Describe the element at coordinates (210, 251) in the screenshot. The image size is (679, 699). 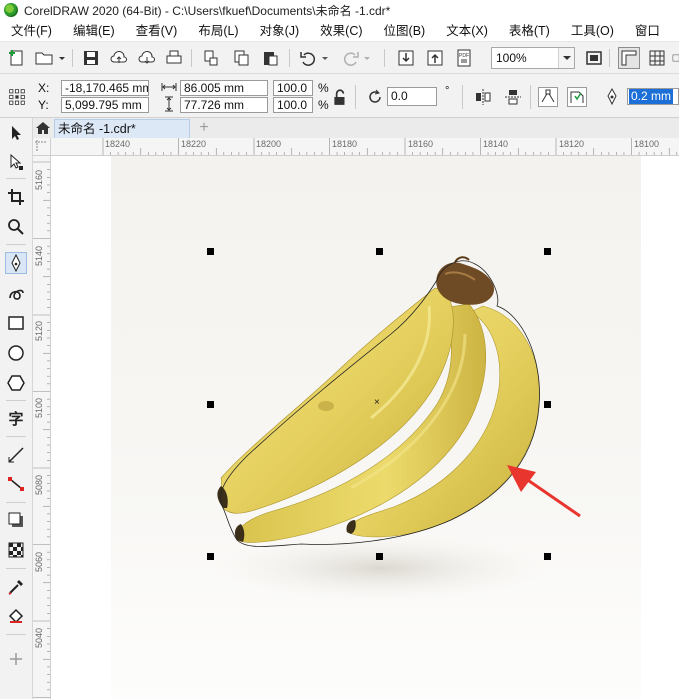
I see `selection-handle-top-left` at that location.